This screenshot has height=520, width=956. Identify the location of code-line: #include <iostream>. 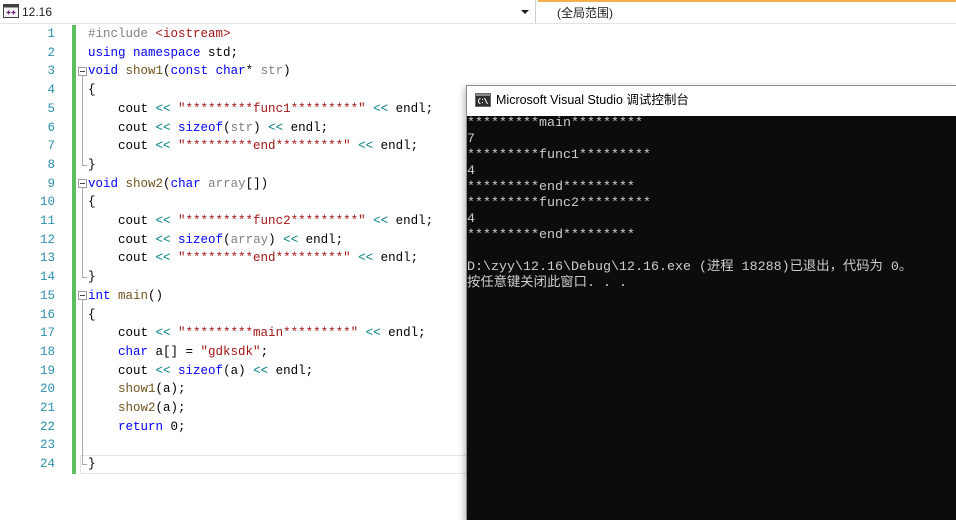
(159, 34).